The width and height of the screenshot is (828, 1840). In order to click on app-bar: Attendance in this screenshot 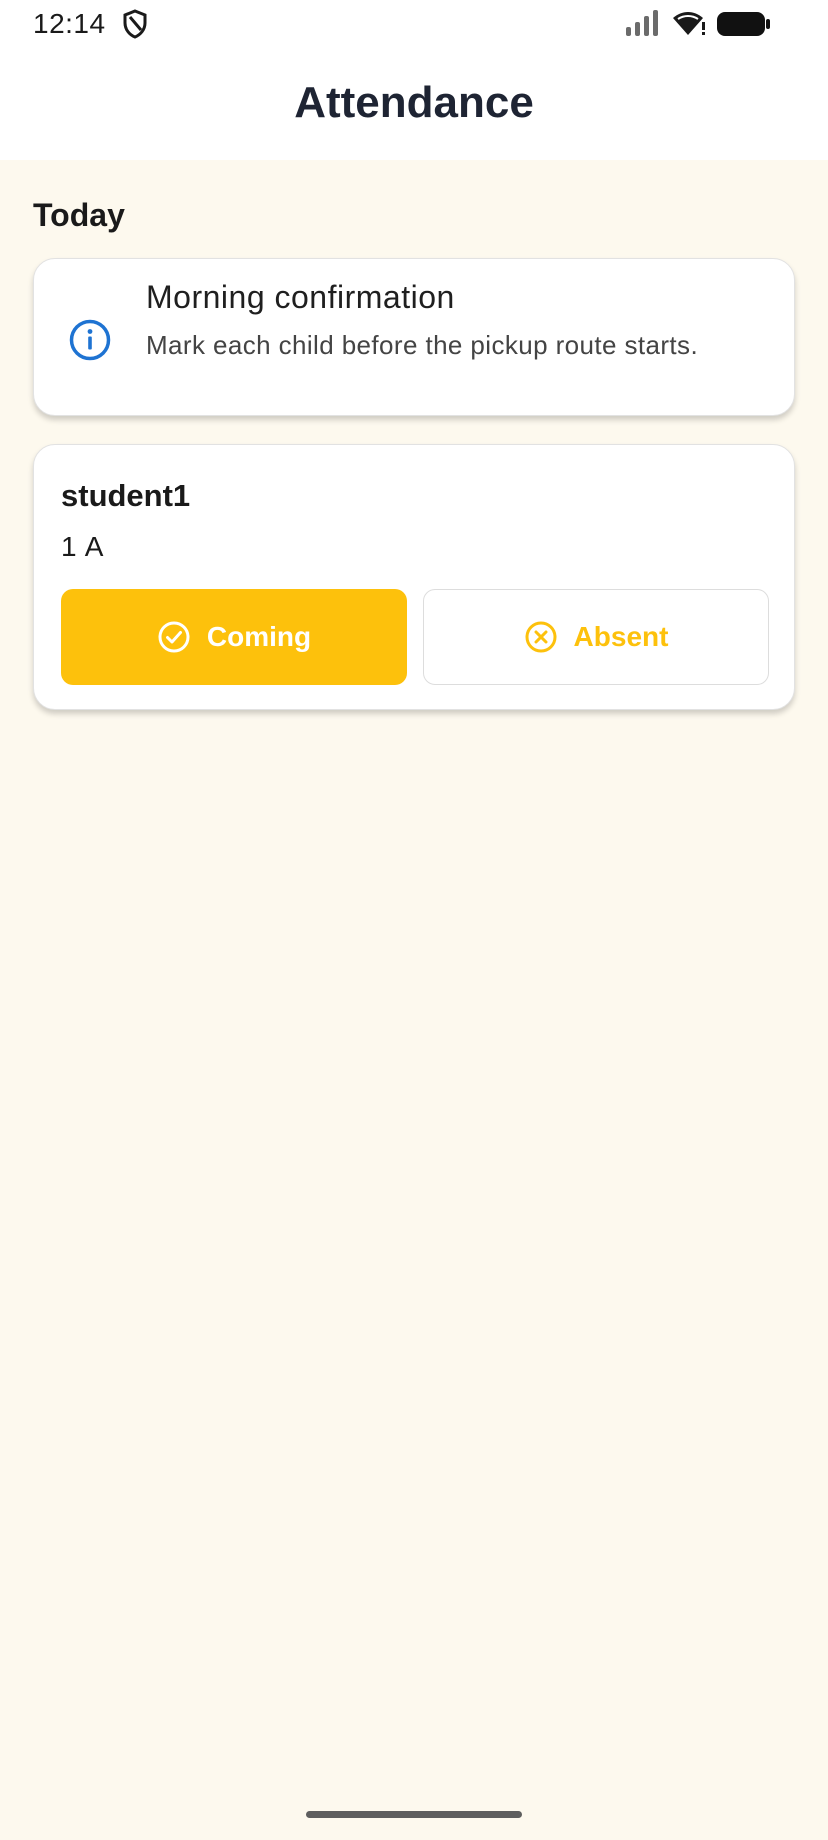, I will do `click(414, 104)`.